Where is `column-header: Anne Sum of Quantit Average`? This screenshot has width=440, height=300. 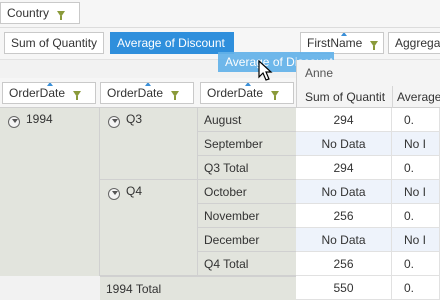 column-header: Anne Sum of Quantit Average is located at coordinates (368, 84).